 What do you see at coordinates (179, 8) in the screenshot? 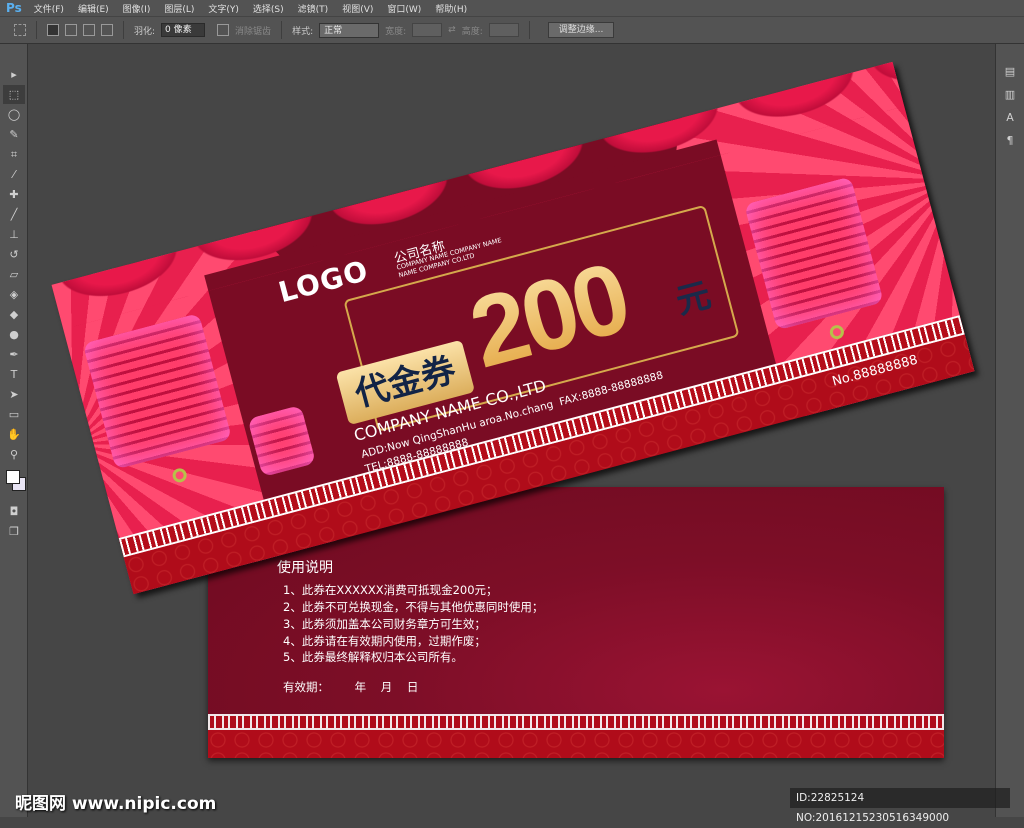
I see `menu-layer: 图层(L)` at bounding box center [179, 8].